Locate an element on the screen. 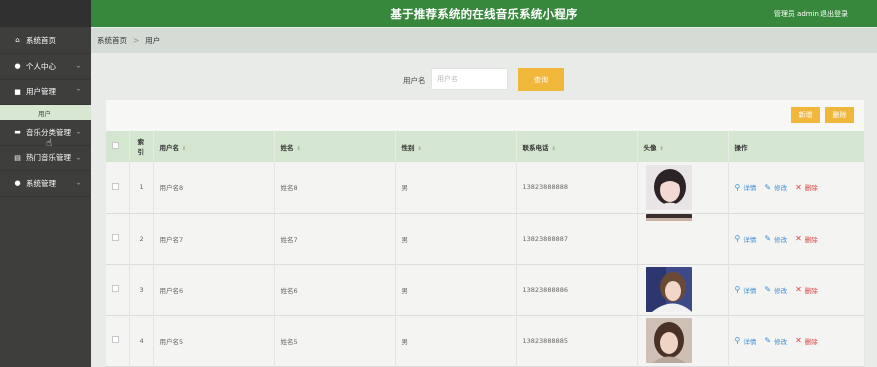 The image size is (877, 367). cell-index: 1 is located at coordinates (141, 187).